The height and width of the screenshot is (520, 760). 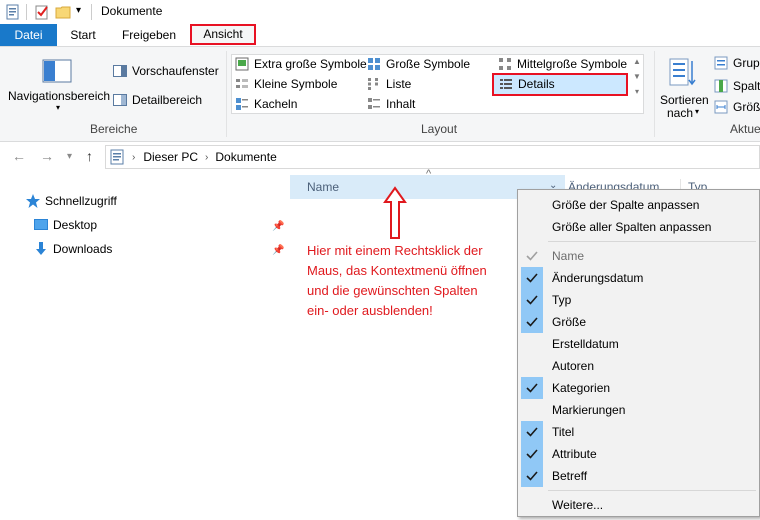 What do you see at coordinates (570, 476) in the screenshot?
I see `menu-item-label: Betreff` at bounding box center [570, 476].